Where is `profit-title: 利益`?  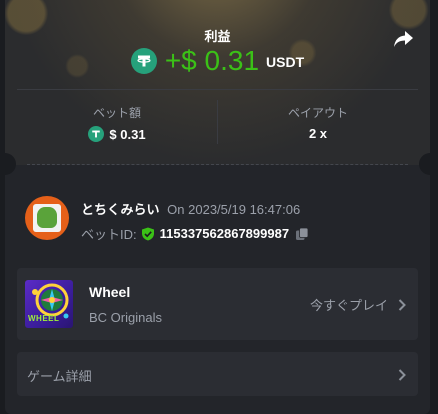 profit-title: 利益 is located at coordinates (217, 36).